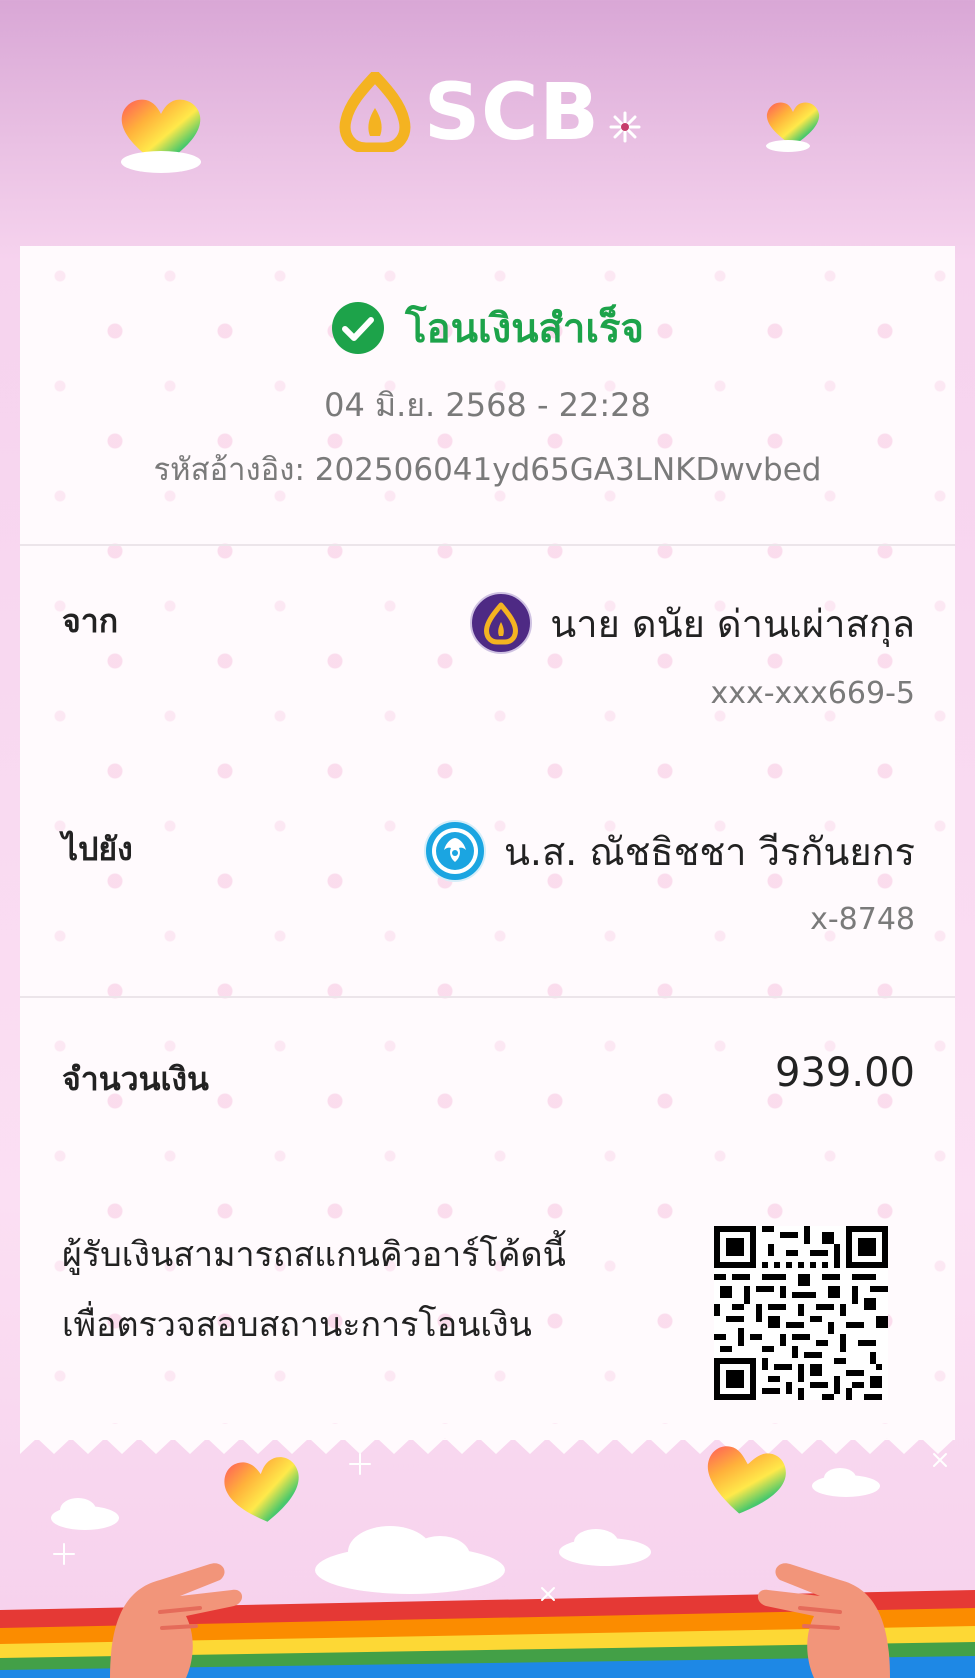 The height and width of the screenshot is (1678, 975). I want to click on sender: นาย ดนัย ด่านเผ่าสกุล, so click(692, 623).